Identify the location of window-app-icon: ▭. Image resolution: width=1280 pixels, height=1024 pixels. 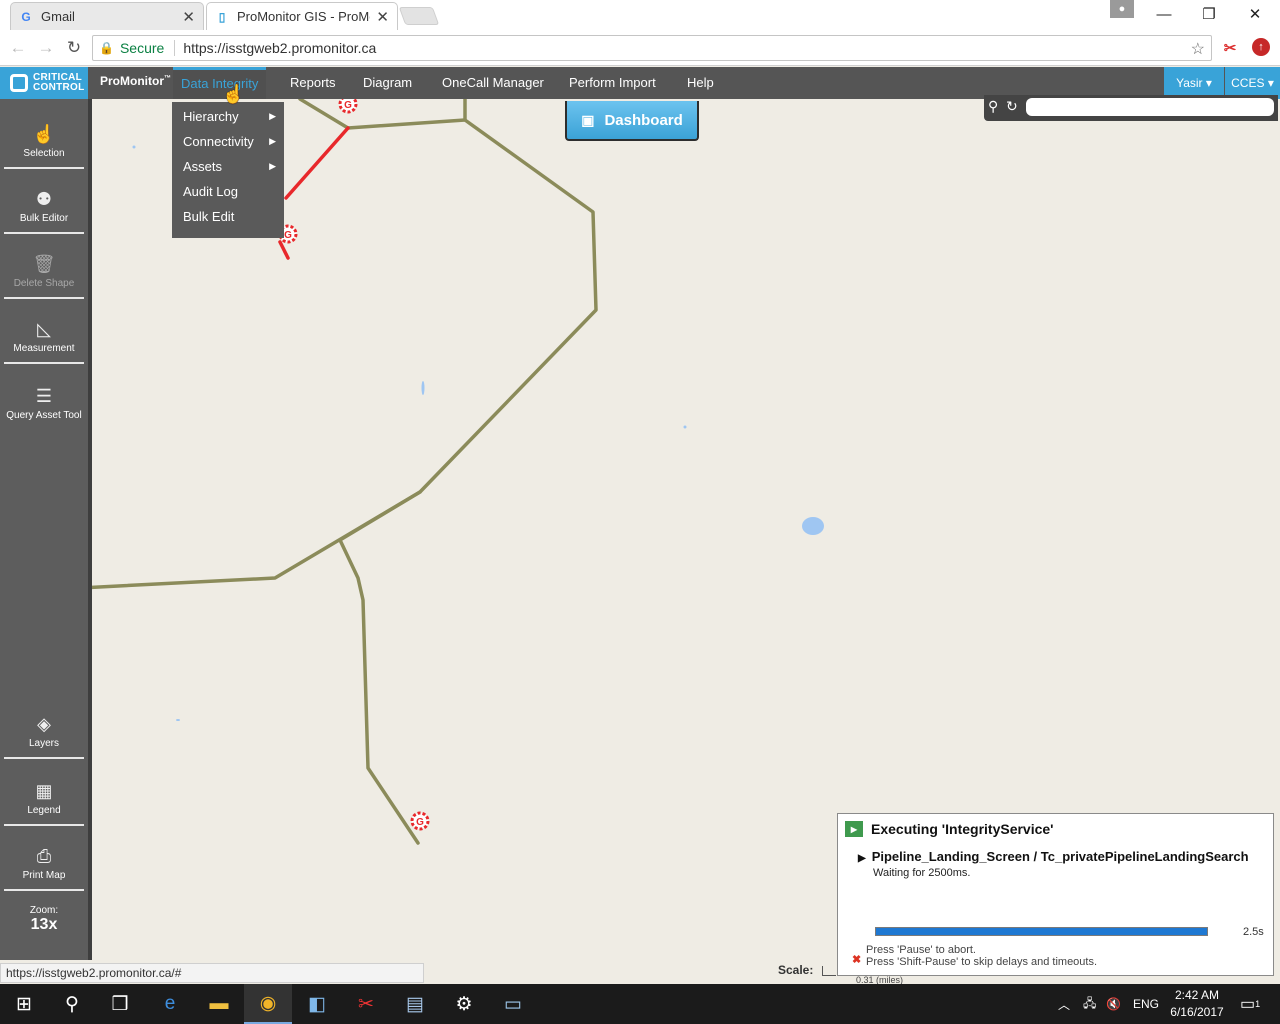
(513, 1004).